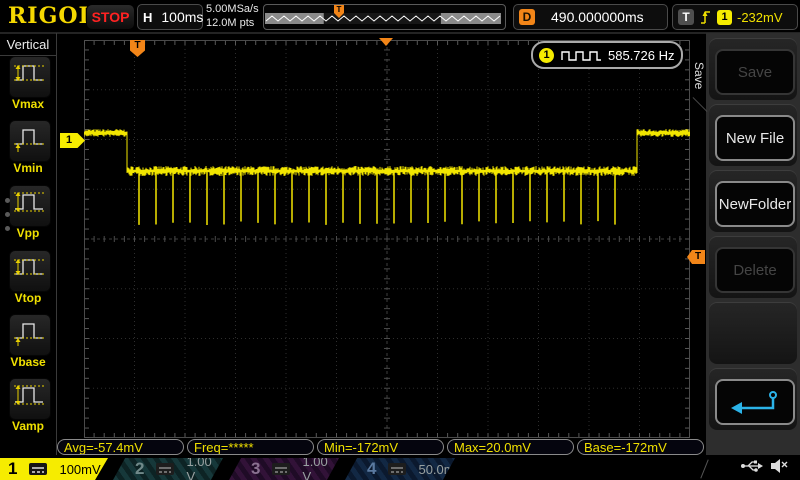 The height and width of the screenshot is (480, 800). I want to click on rigol-logo: RIGOL, so click(51, 16).